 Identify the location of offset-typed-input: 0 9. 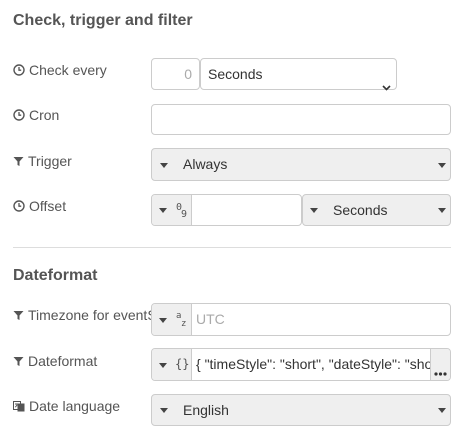
(226, 210).